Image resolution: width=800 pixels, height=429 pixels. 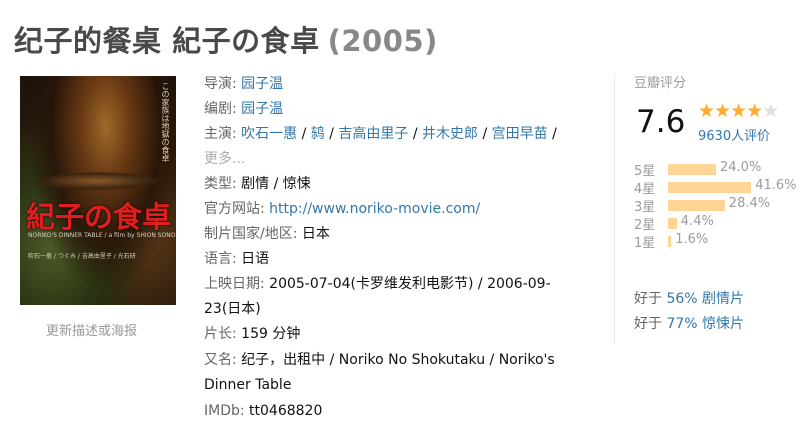 I want to click on language-label: 语言, so click(x=218, y=259).